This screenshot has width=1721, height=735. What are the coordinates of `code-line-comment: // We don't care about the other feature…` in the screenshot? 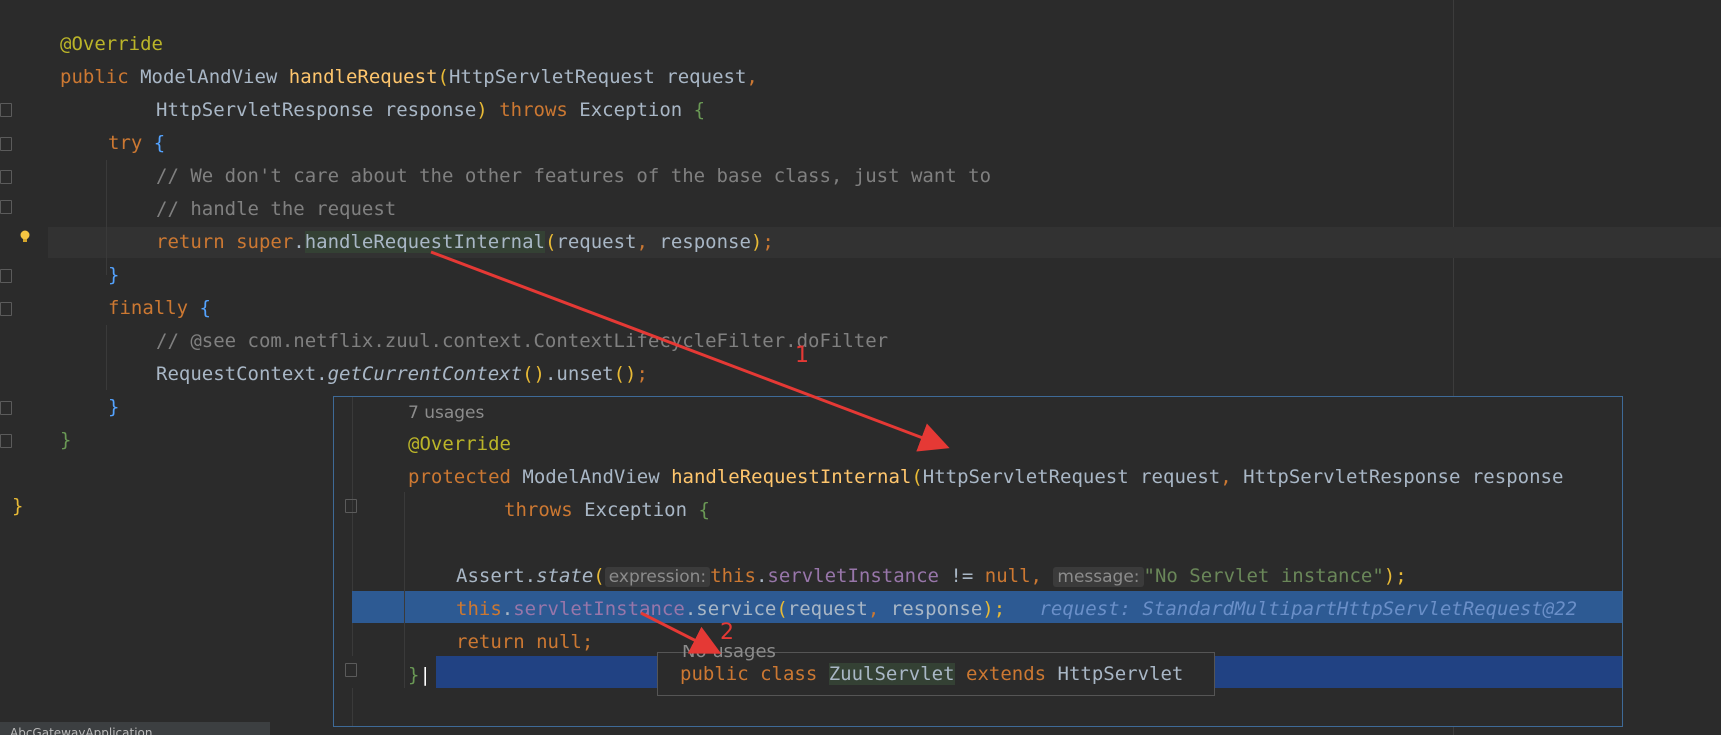 It's located at (574, 176).